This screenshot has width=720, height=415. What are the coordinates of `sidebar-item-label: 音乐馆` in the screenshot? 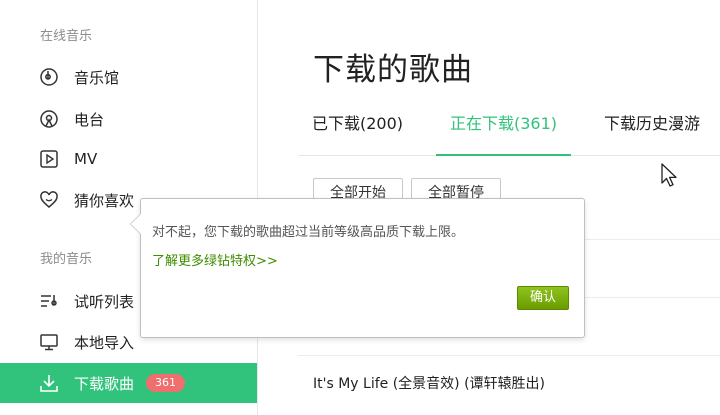 It's located at (97, 77).